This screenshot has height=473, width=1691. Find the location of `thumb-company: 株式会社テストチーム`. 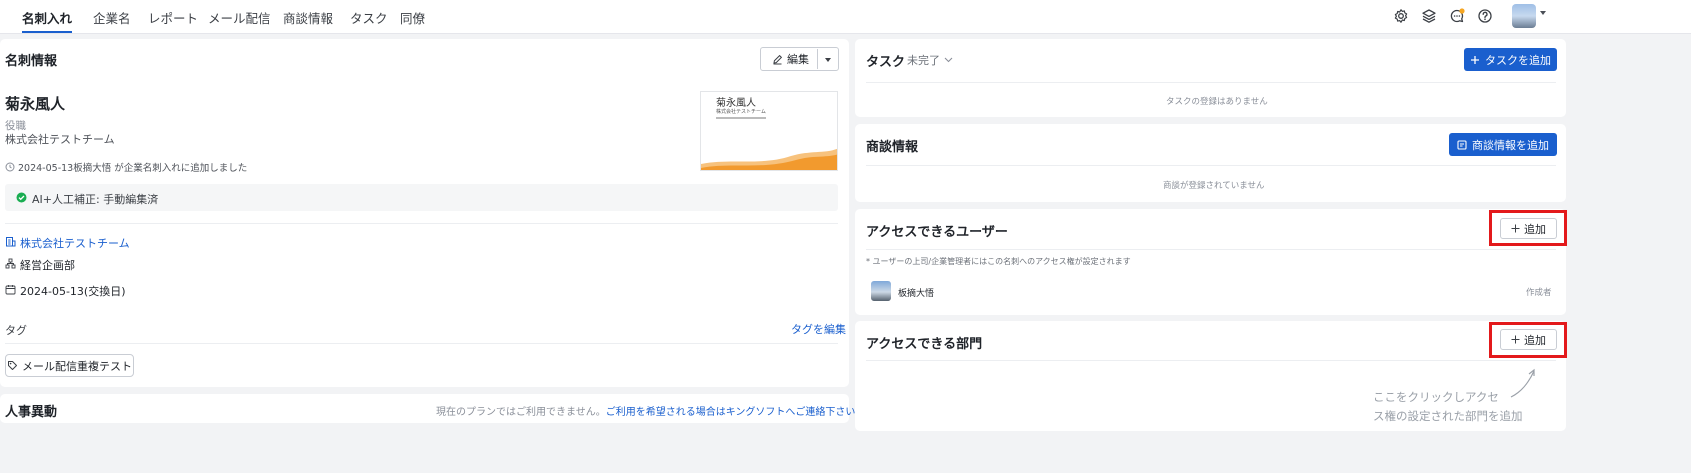

thumb-company: 株式会社テストチーム is located at coordinates (741, 112).